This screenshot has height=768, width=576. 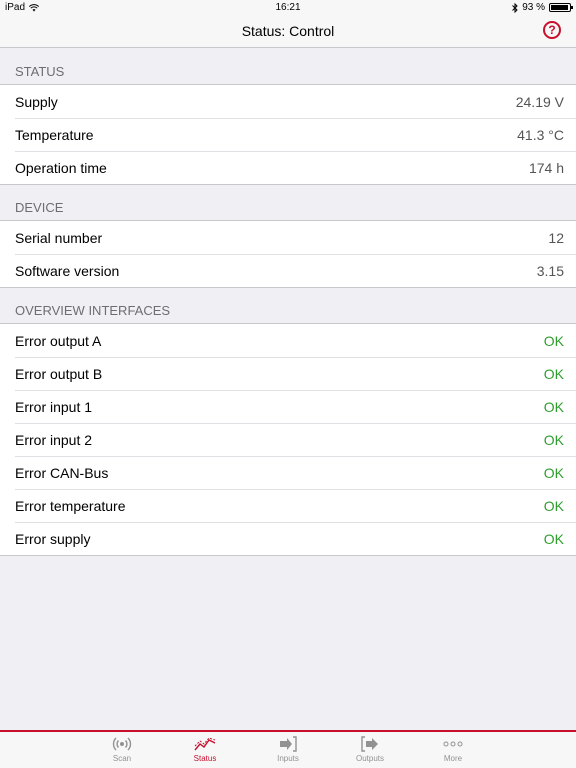 I want to click on navigation-bar: Status: Control ?, so click(x=288, y=32).